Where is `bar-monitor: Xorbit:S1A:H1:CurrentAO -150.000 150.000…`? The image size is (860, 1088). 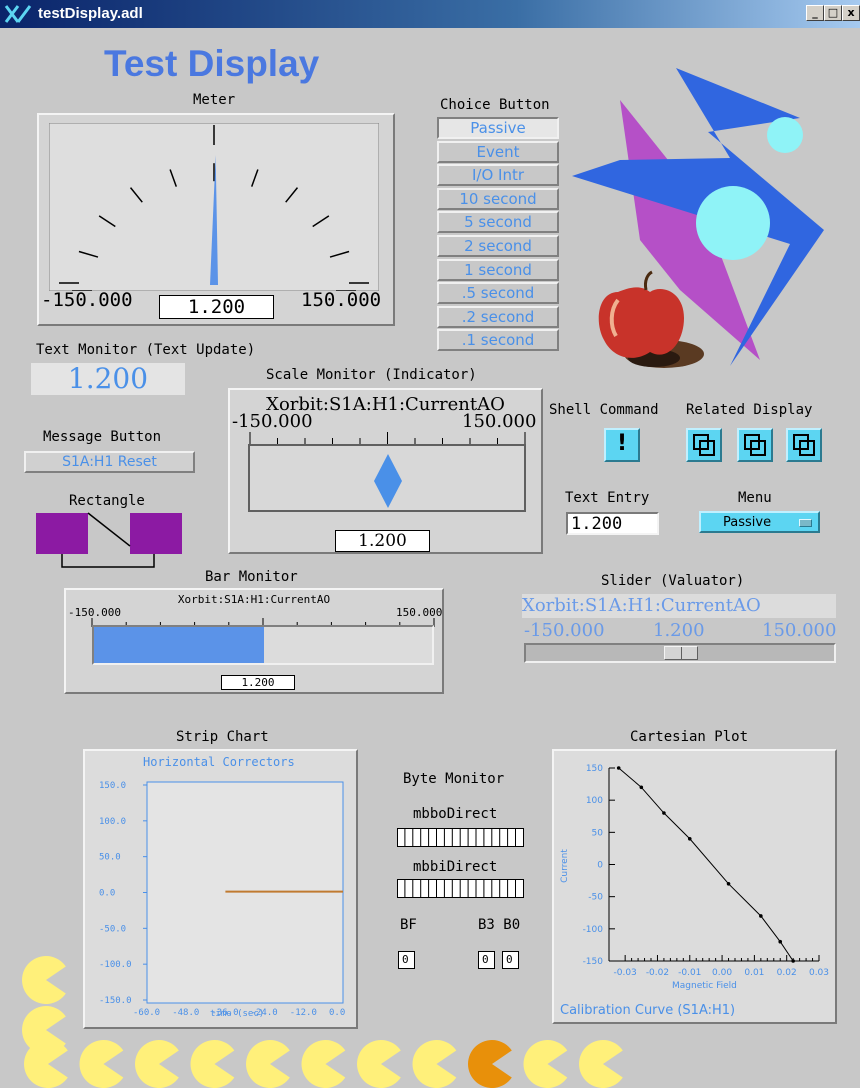 bar-monitor: Xorbit:S1A:H1:CurrentAO -150.000 150.000… is located at coordinates (254, 641).